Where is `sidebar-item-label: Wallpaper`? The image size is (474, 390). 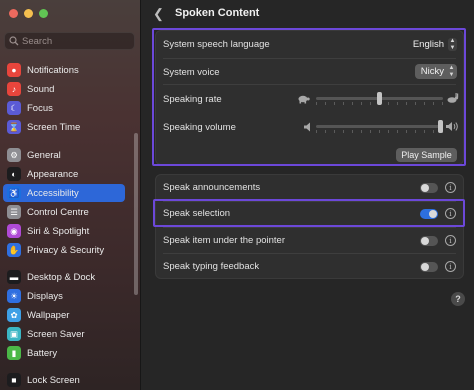
sidebar-item-label: Wallpaper is located at coordinates (48, 315).